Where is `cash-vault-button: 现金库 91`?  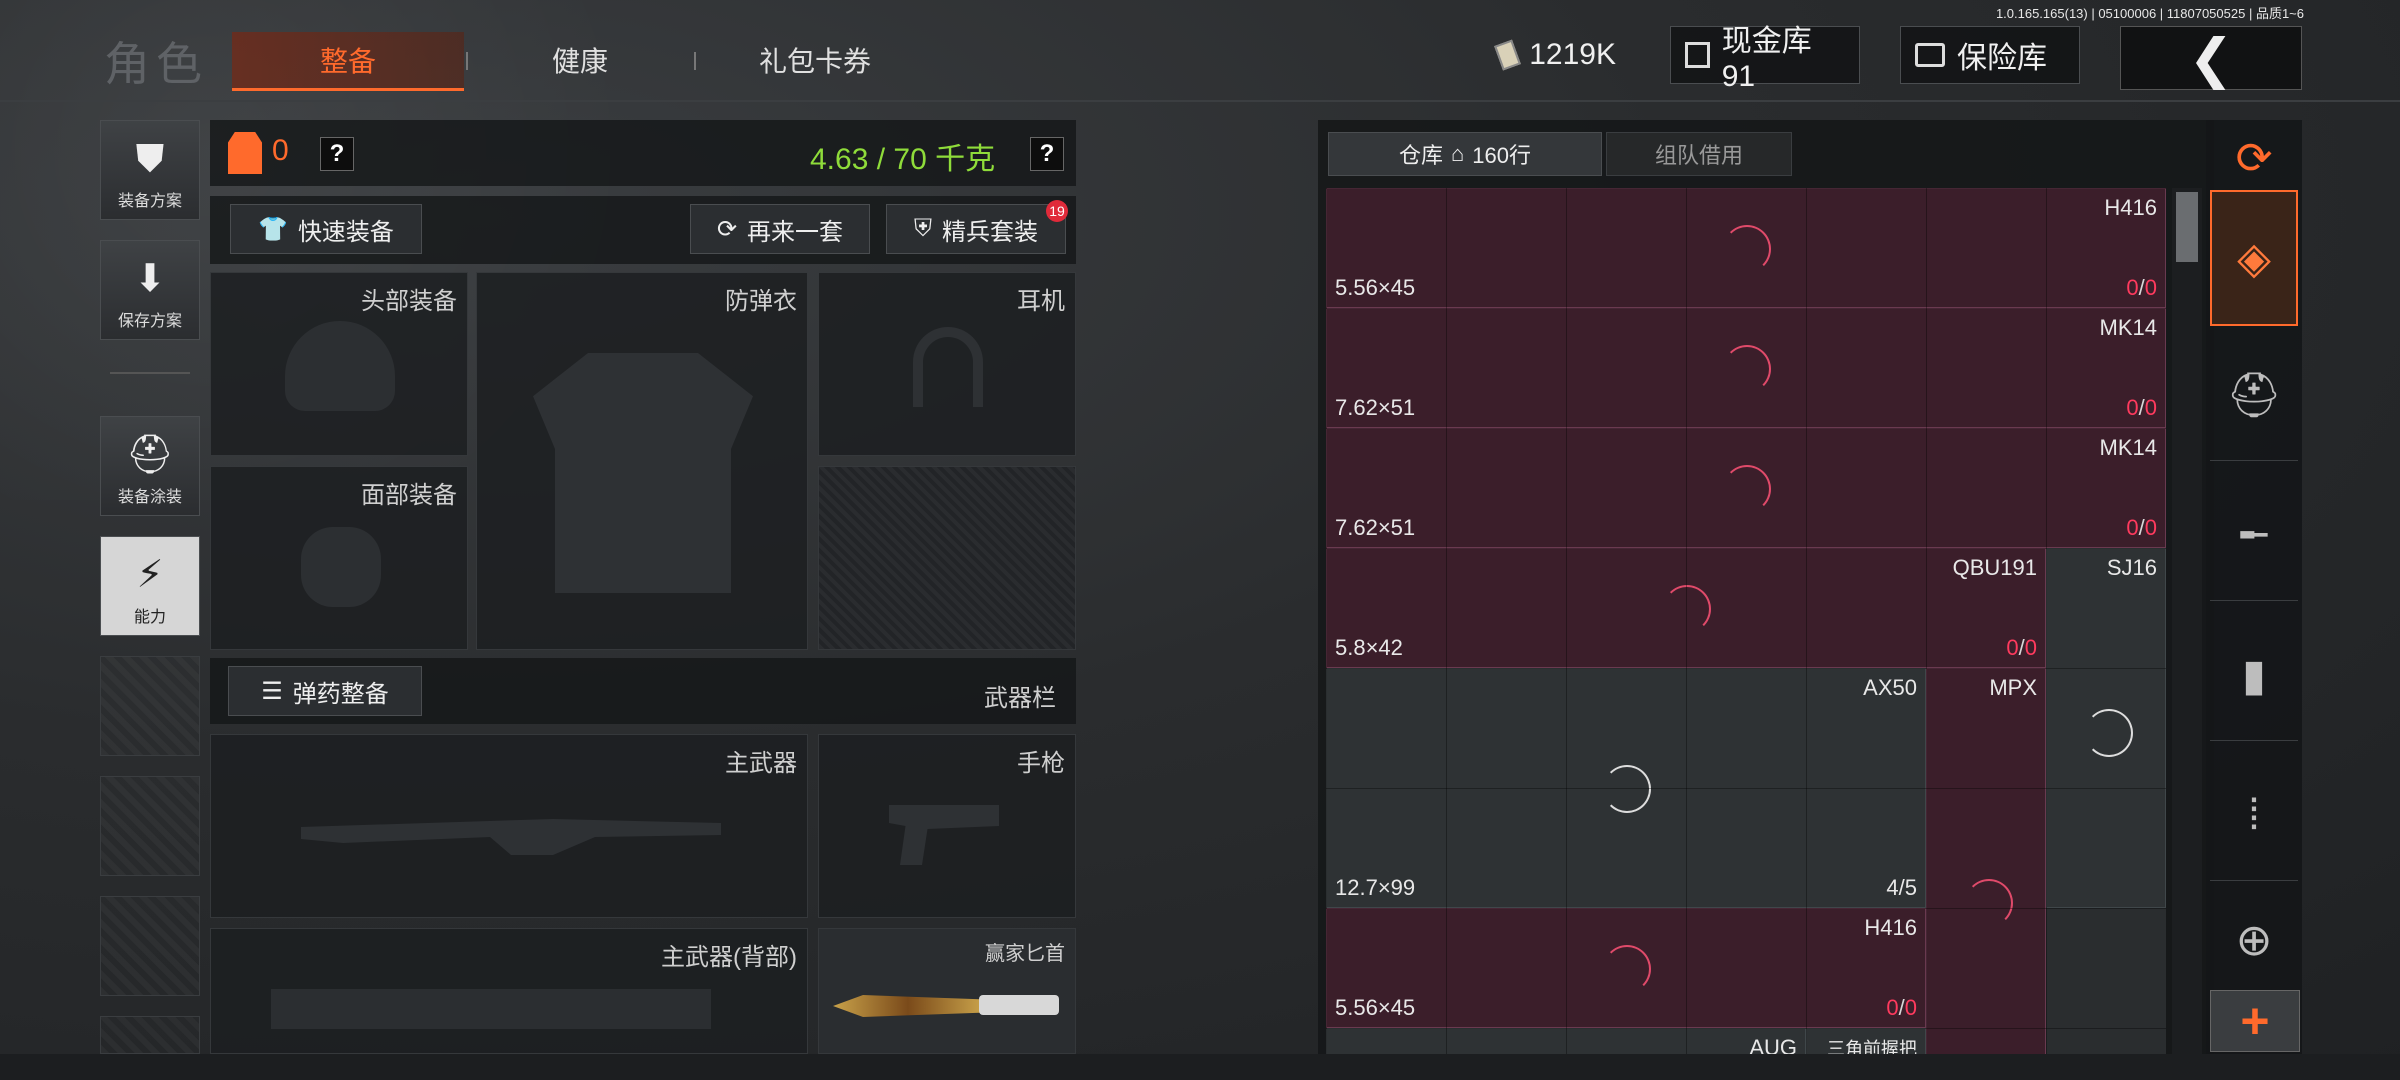
cash-vault-button: 现金库 91 is located at coordinates (1765, 59).